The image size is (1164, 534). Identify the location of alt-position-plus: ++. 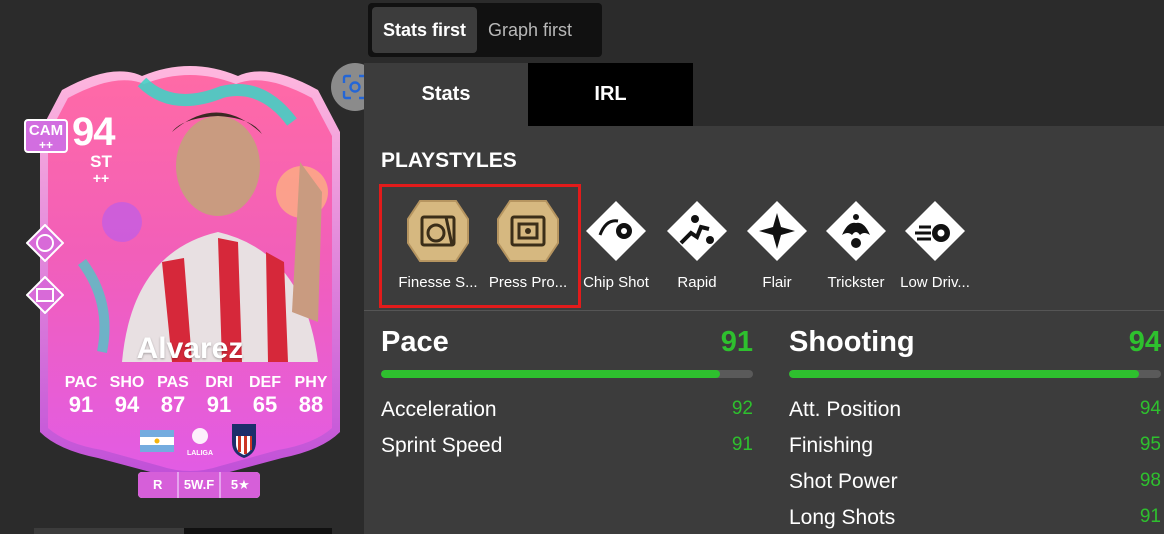
(45, 145).